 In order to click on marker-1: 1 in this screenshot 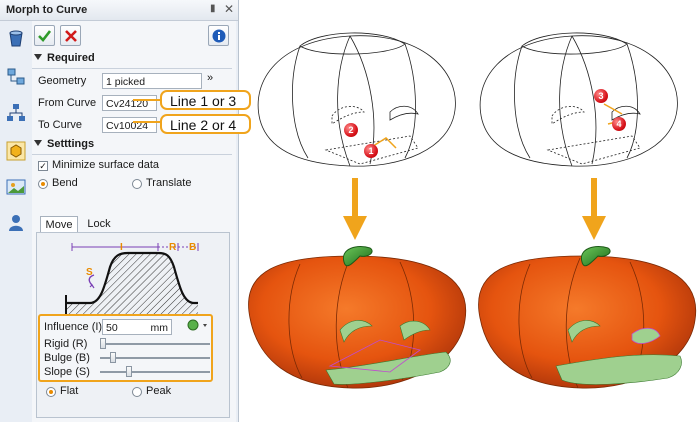, I will do `click(371, 151)`.